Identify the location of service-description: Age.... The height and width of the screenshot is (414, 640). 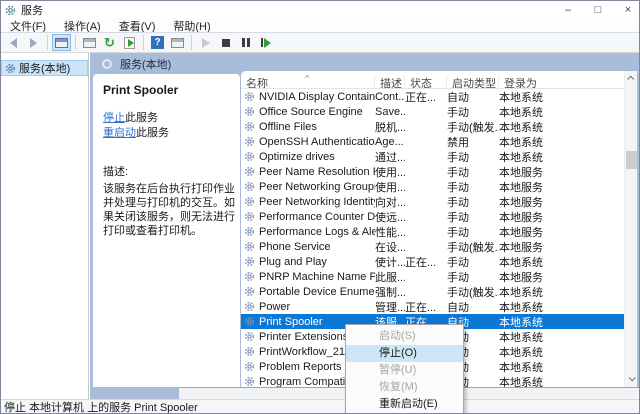
(389, 141).